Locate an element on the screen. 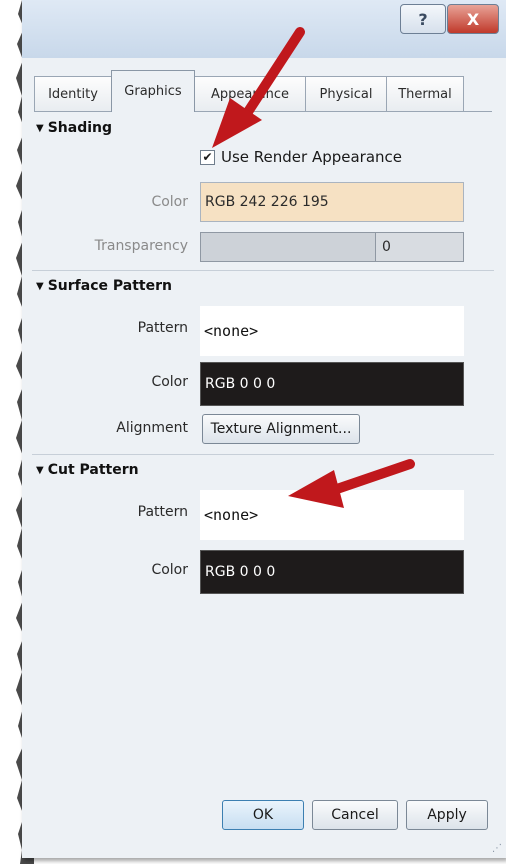 The height and width of the screenshot is (864, 506). annotation-arrow-top is located at coordinates (258, 87).